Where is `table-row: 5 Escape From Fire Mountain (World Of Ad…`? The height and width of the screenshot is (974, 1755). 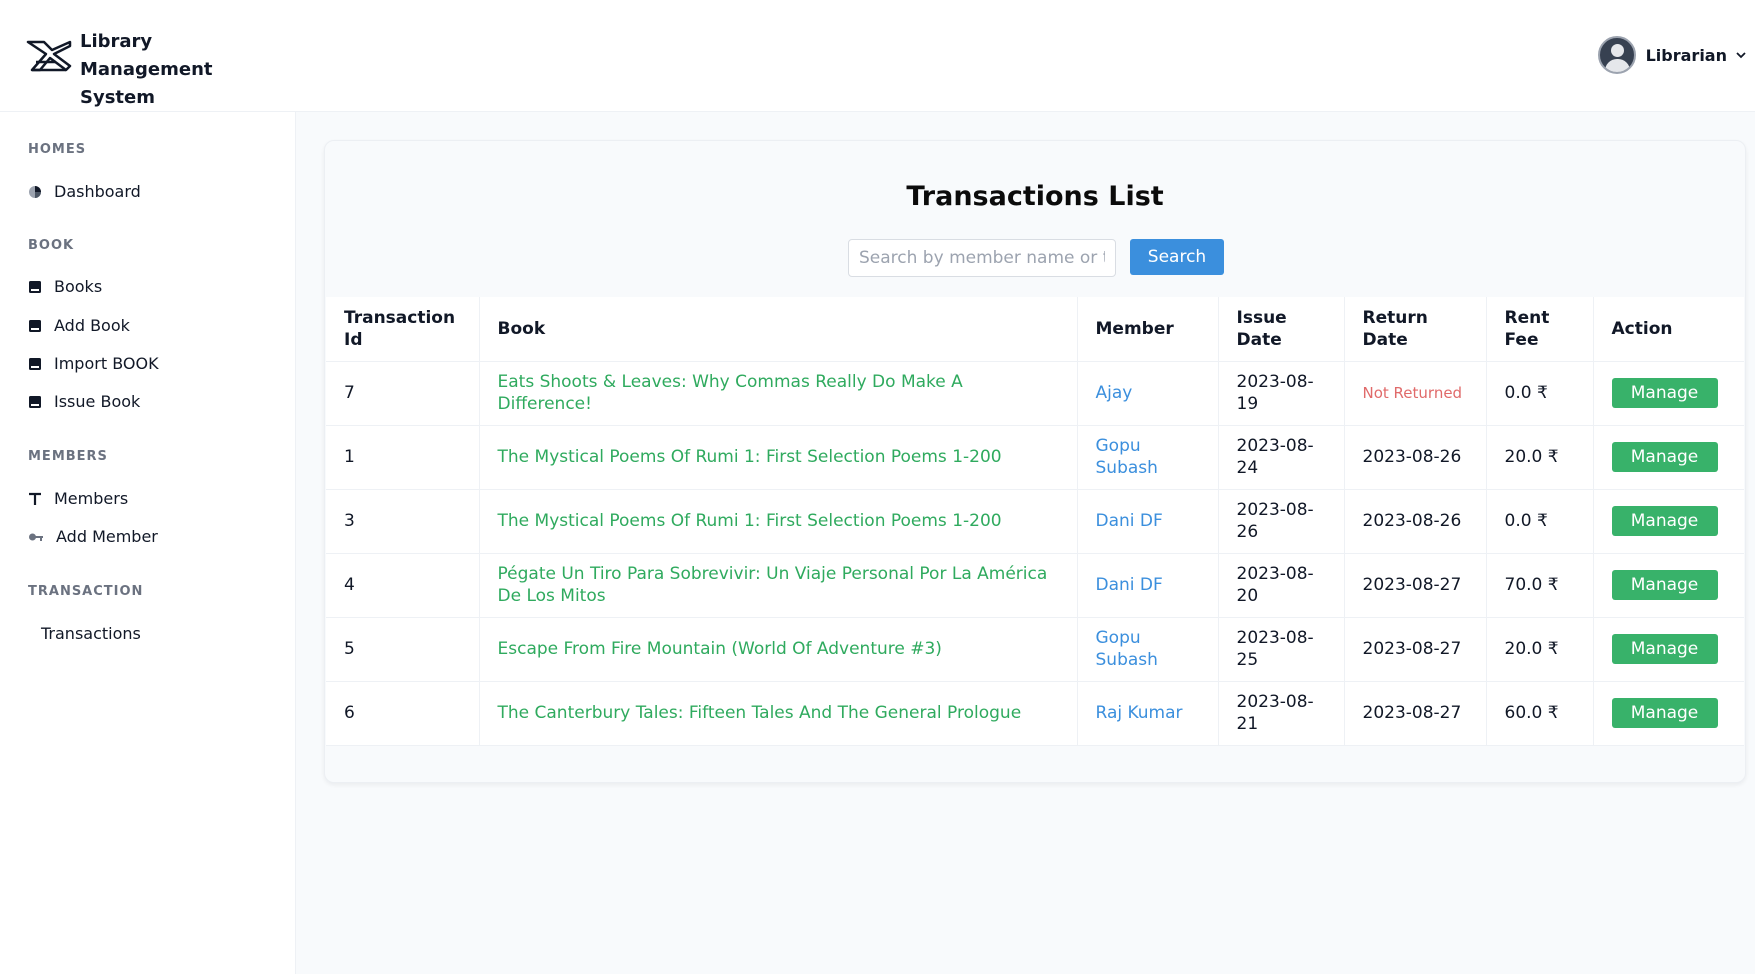
table-row: 5 Escape From Fire Mountain (World Of Ad… is located at coordinates (1035, 649).